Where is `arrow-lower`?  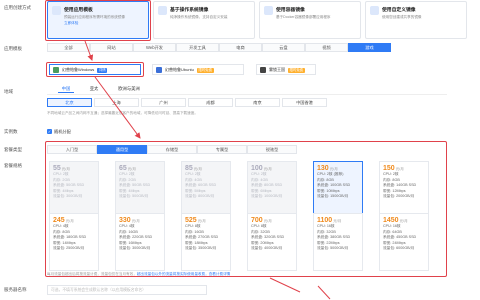
arrow-lower is located at coordinates (324, 292).